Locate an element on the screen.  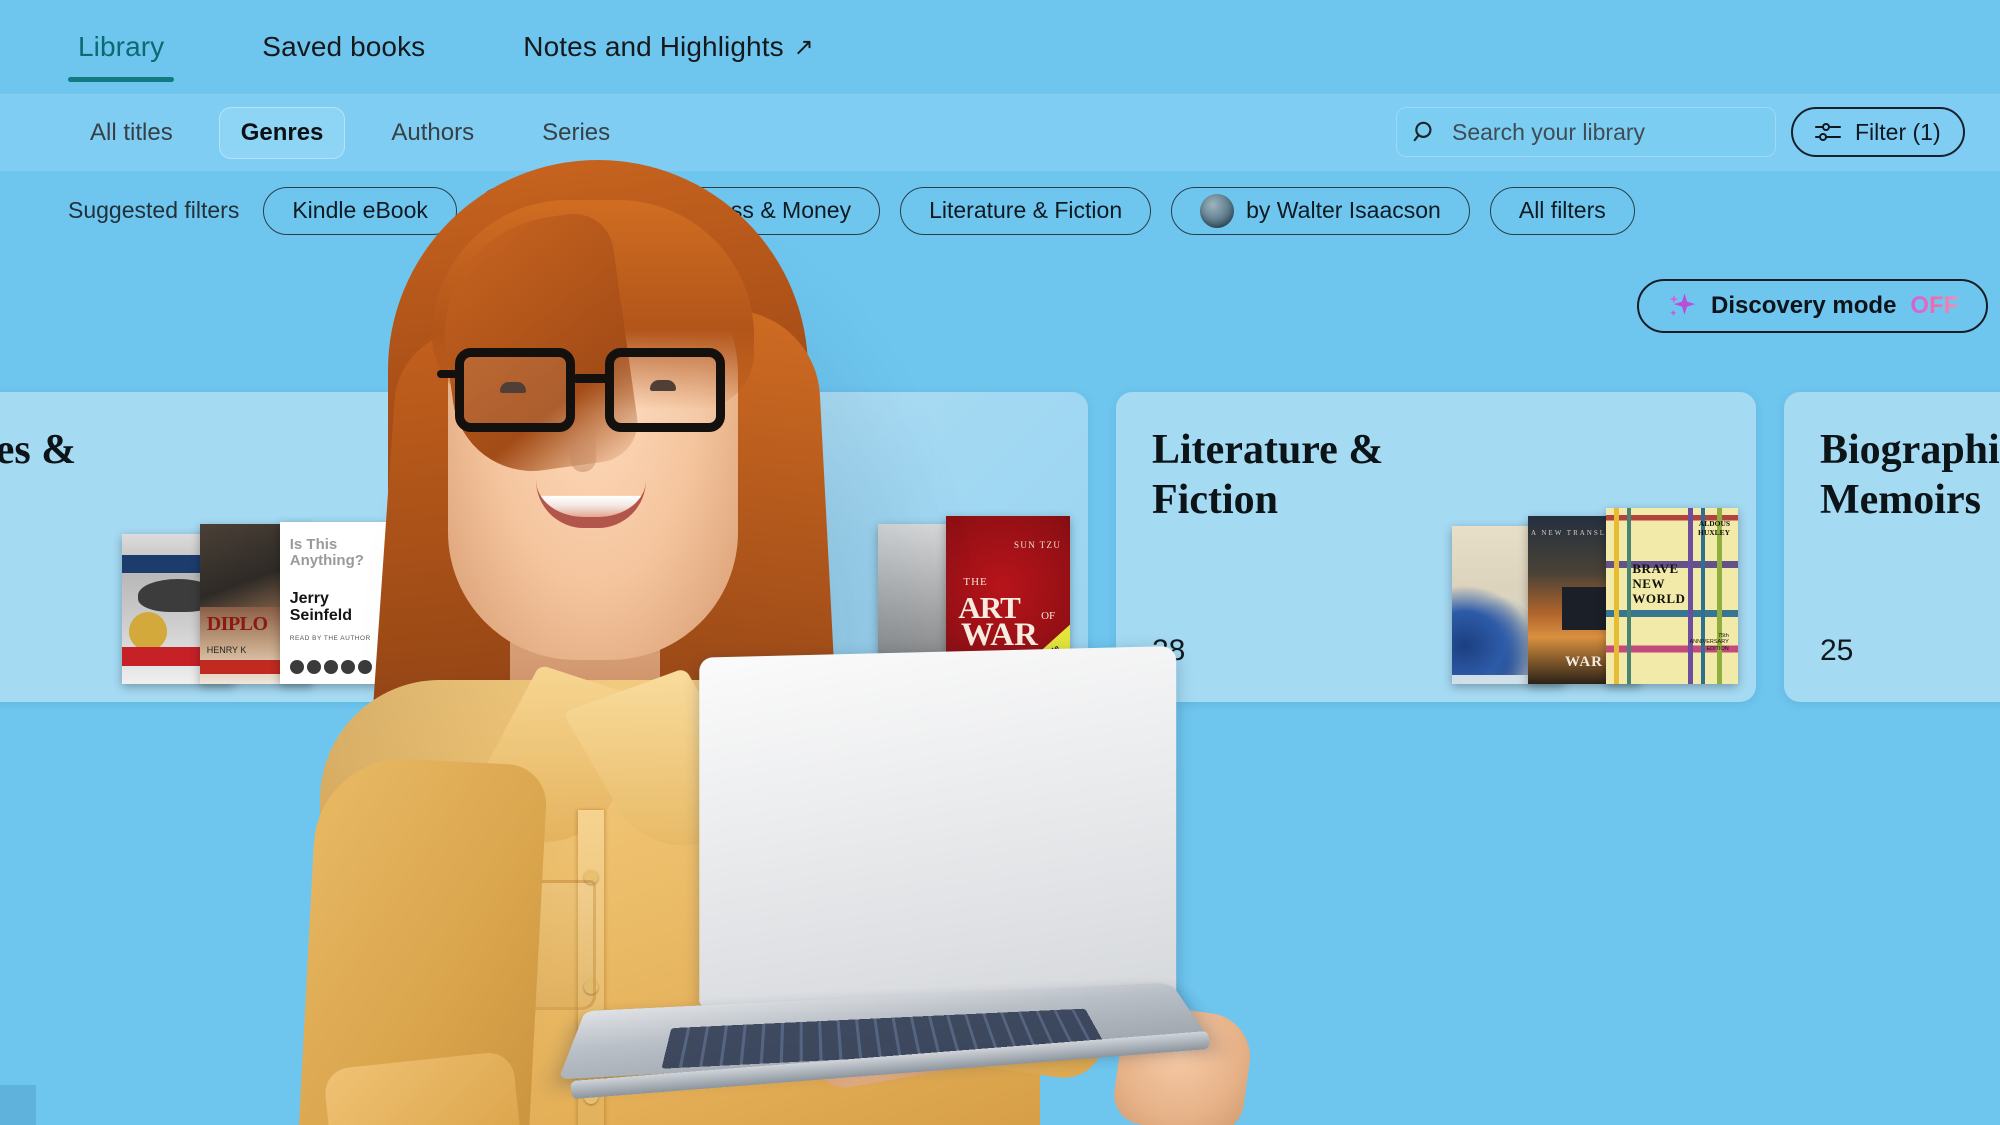
filter-chip-by-walter-isaacson-label: by Walter Isaacson is located at coordinates (1343, 210).